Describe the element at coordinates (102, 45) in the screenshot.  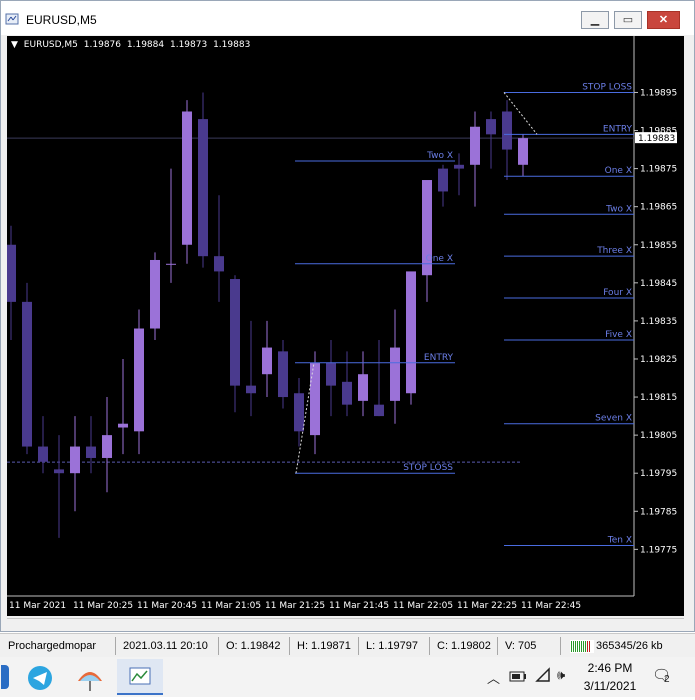
I see `header-open: 1.19876` at that location.